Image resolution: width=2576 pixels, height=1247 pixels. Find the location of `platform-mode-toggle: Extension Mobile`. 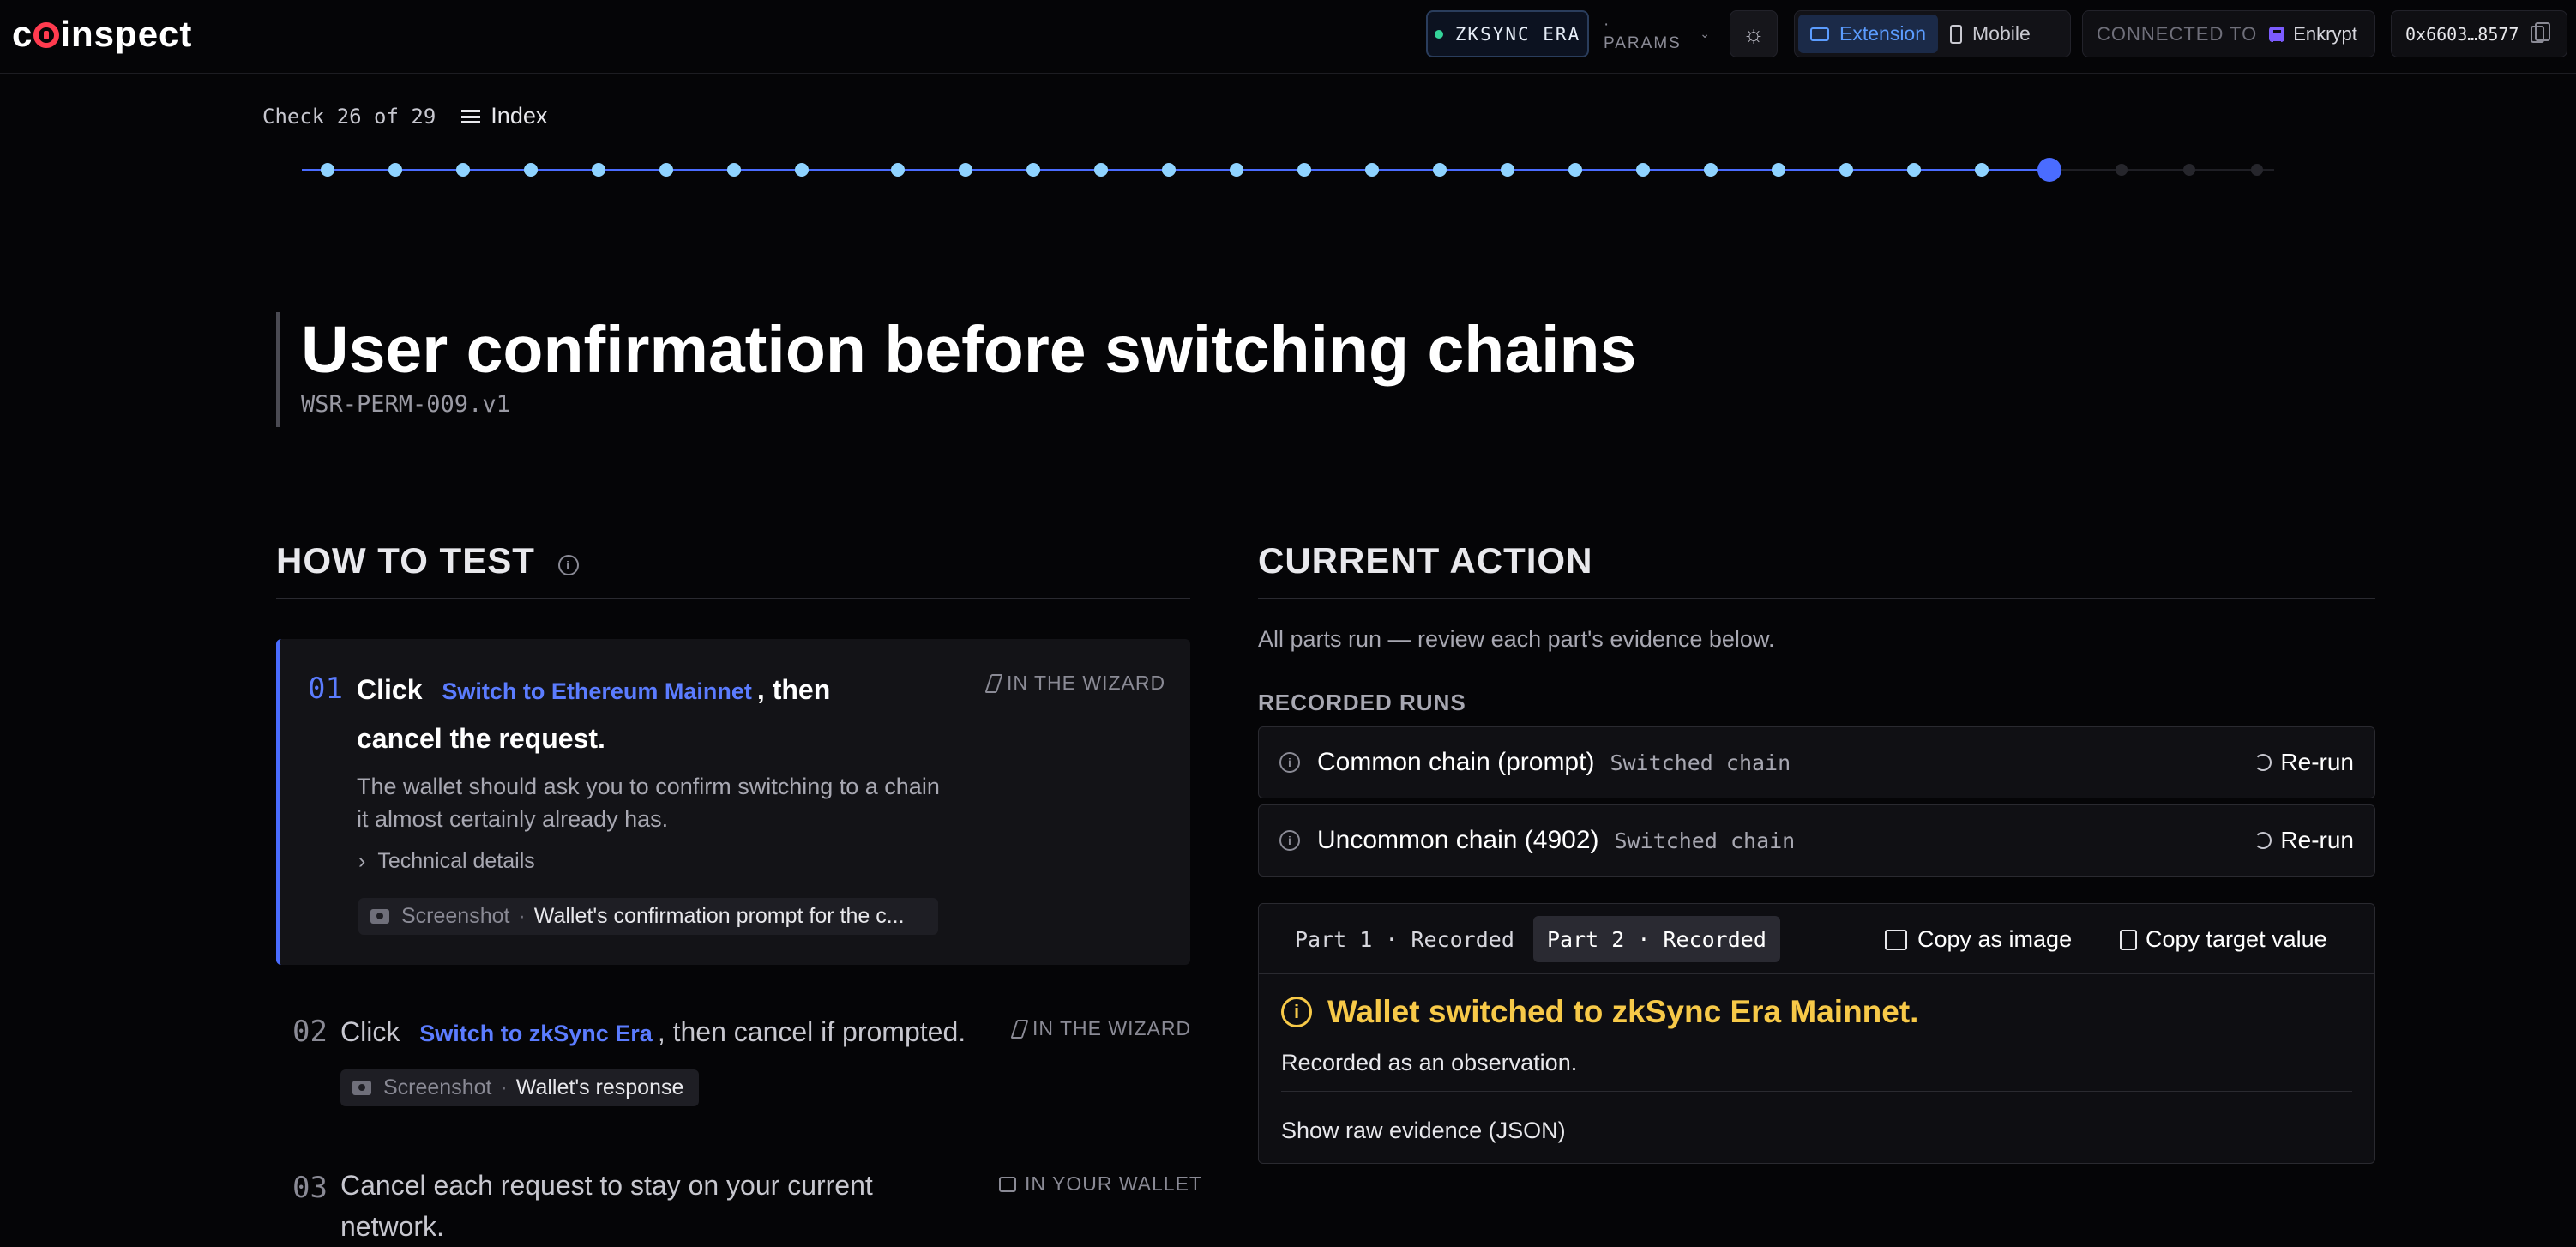

platform-mode-toggle: Extension Mobile is located at coordinates (1932, 33).